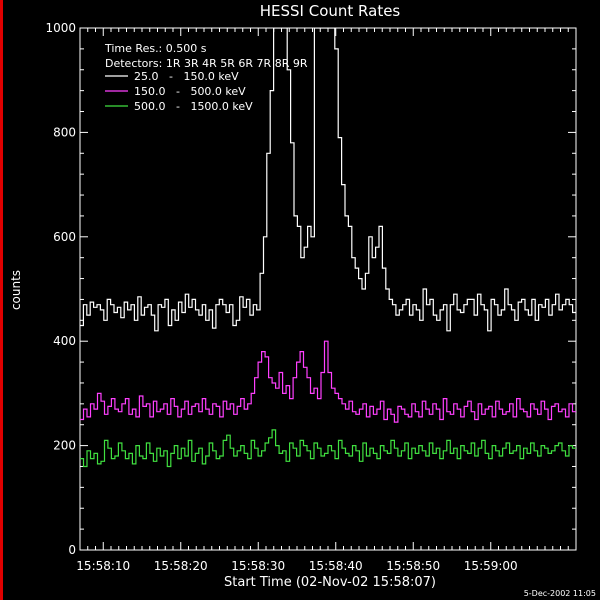 The image size is (600, 600). I want to click on x-tick-label: 15:58:40, so click(336, 566).